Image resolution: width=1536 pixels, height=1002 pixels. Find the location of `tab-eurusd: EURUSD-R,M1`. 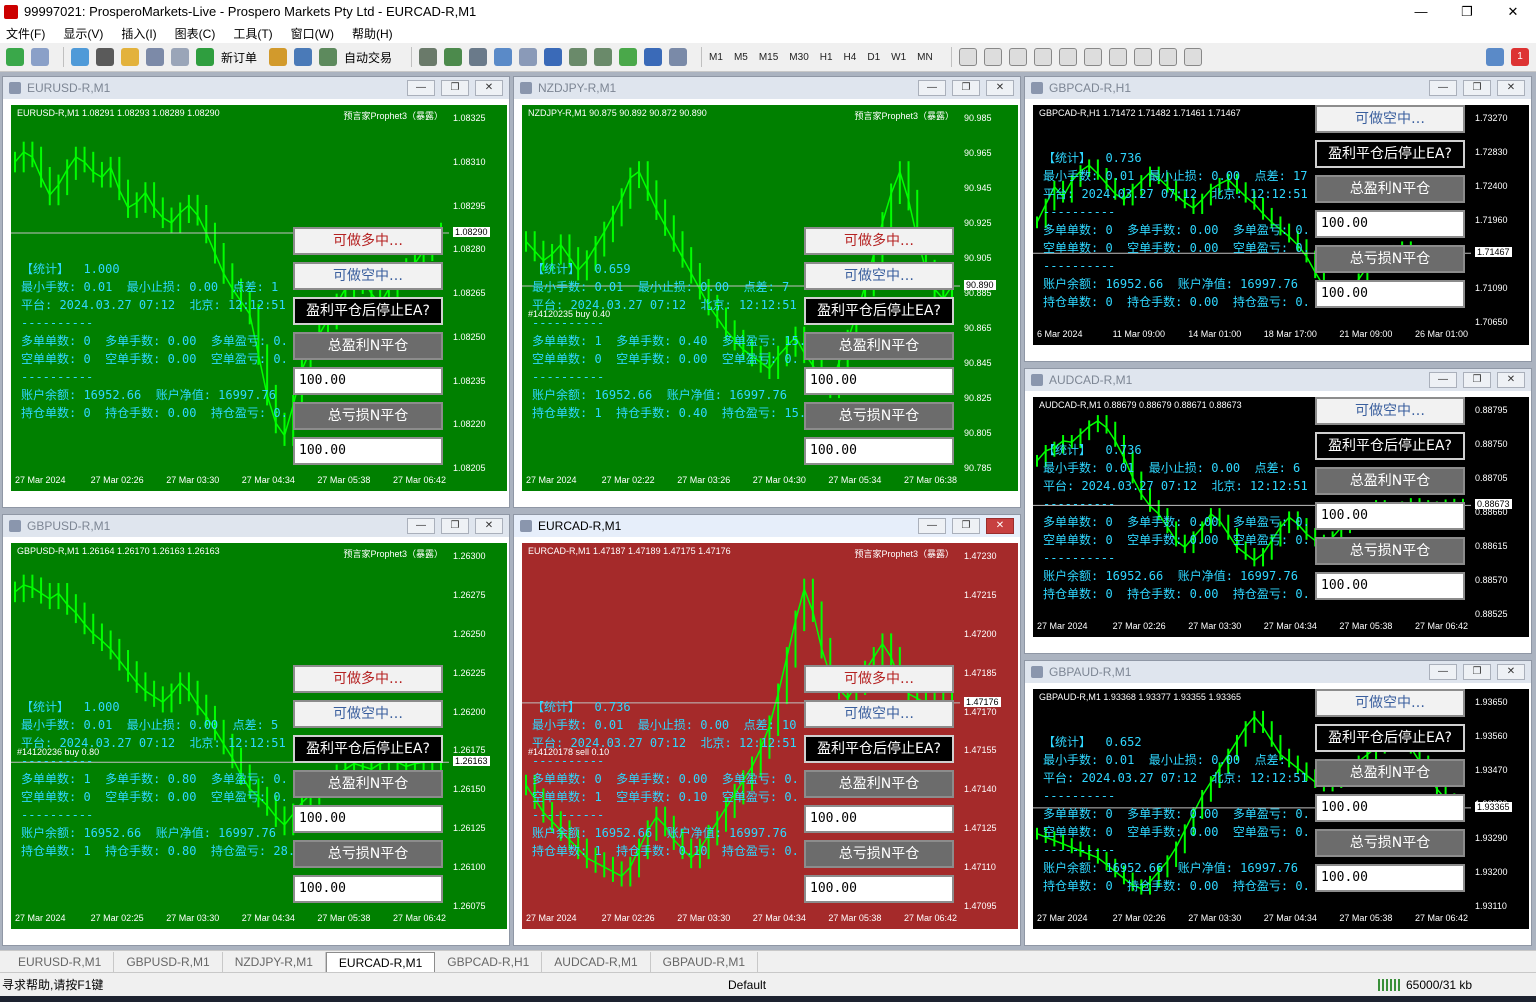

tab-eurusd: EURUSD-R,M1 is located at coordinates (60, 961).